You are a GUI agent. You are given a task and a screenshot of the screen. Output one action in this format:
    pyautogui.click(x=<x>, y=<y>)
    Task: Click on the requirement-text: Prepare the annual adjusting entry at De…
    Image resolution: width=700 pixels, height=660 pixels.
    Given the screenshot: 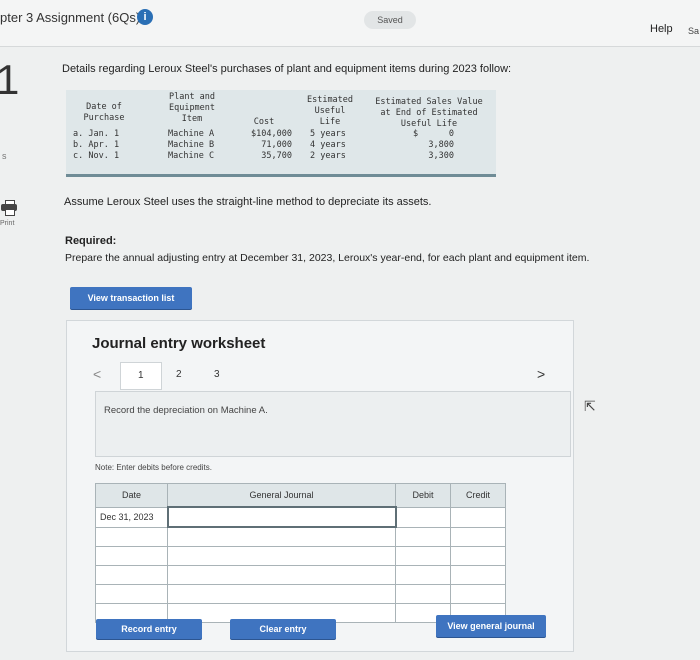 What is the action you would take?
    pyautogui.click(x=327, y=258)
    